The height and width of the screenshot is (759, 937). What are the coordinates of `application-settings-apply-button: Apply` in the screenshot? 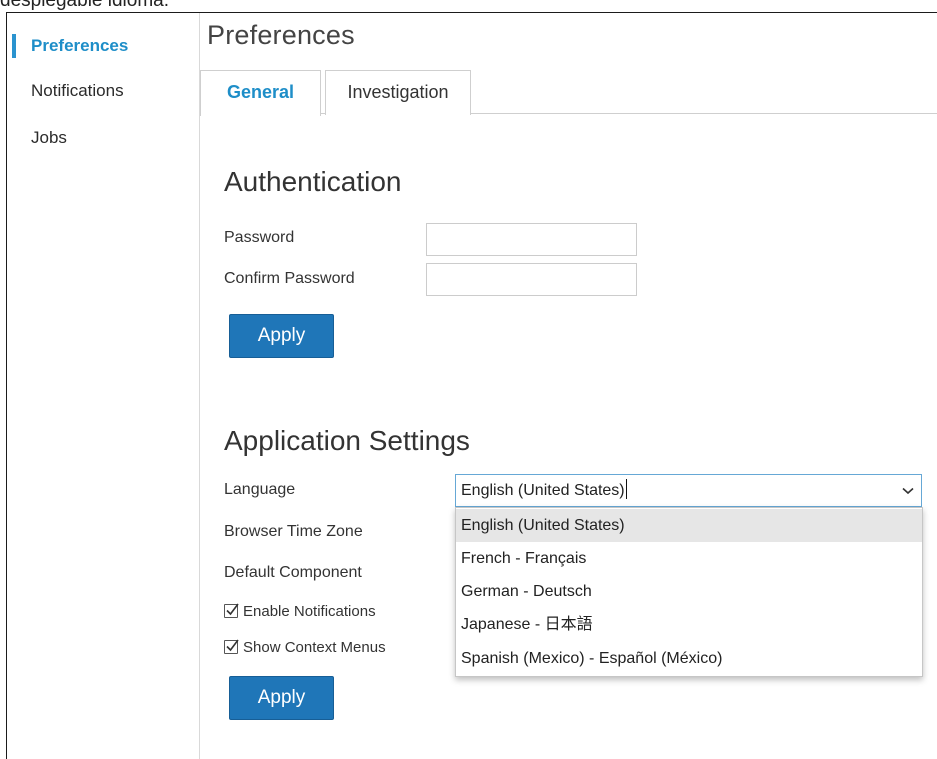 It's located at (281, 698).